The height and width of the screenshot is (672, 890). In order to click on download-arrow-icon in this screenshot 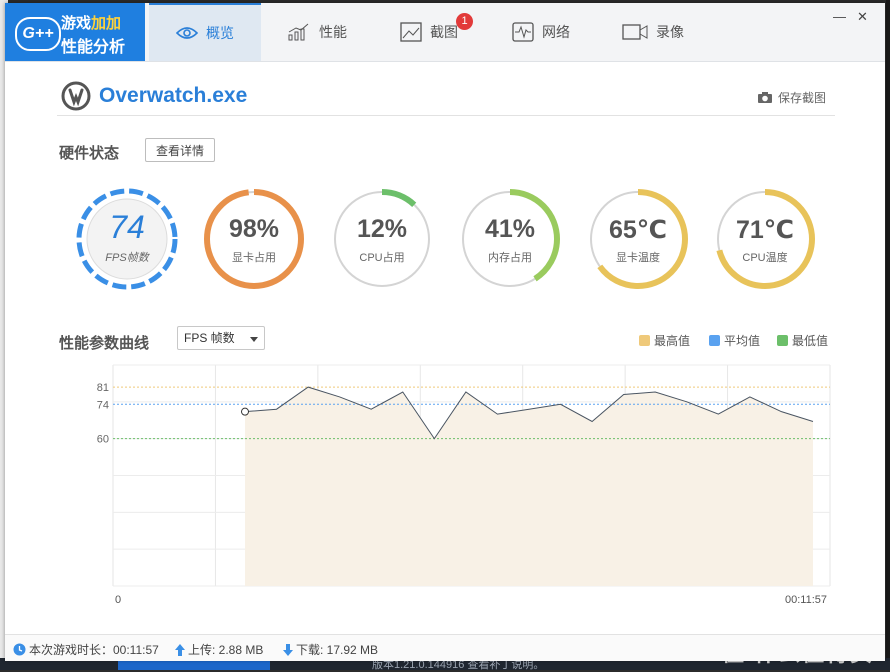, I will do `click(288, 649)`.